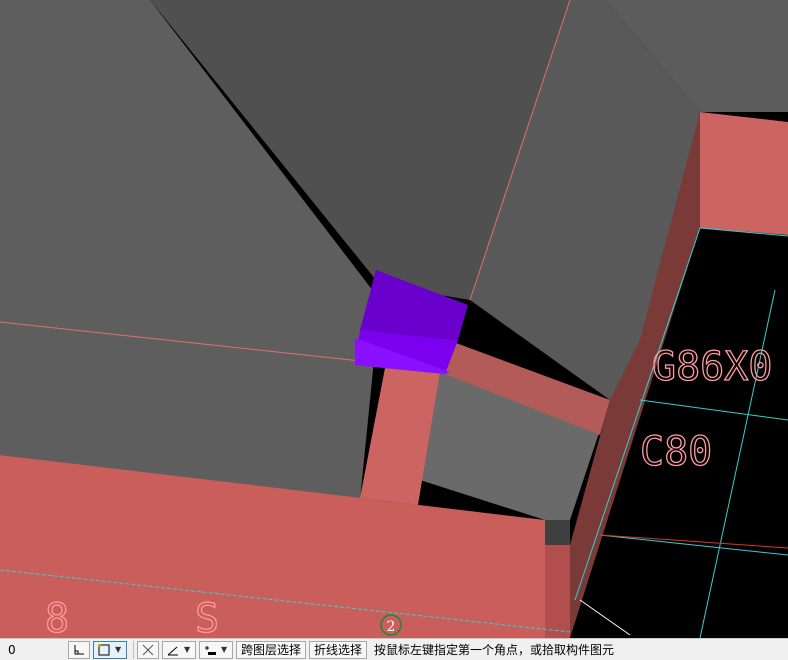 Image resolution: width=788 pixels, height=660 pixels. What do you see at coordinates (494, 650) in the screenshot?
I see `command-prompt: 按鼠标左键指定第一个角点，或拾取构件图元` at bounding box center [494, 650].